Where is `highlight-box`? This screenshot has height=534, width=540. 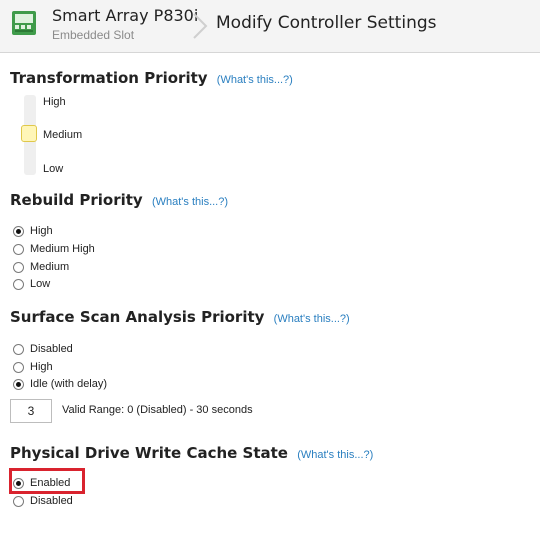
highlight-box is located at coordinates (47, 481).